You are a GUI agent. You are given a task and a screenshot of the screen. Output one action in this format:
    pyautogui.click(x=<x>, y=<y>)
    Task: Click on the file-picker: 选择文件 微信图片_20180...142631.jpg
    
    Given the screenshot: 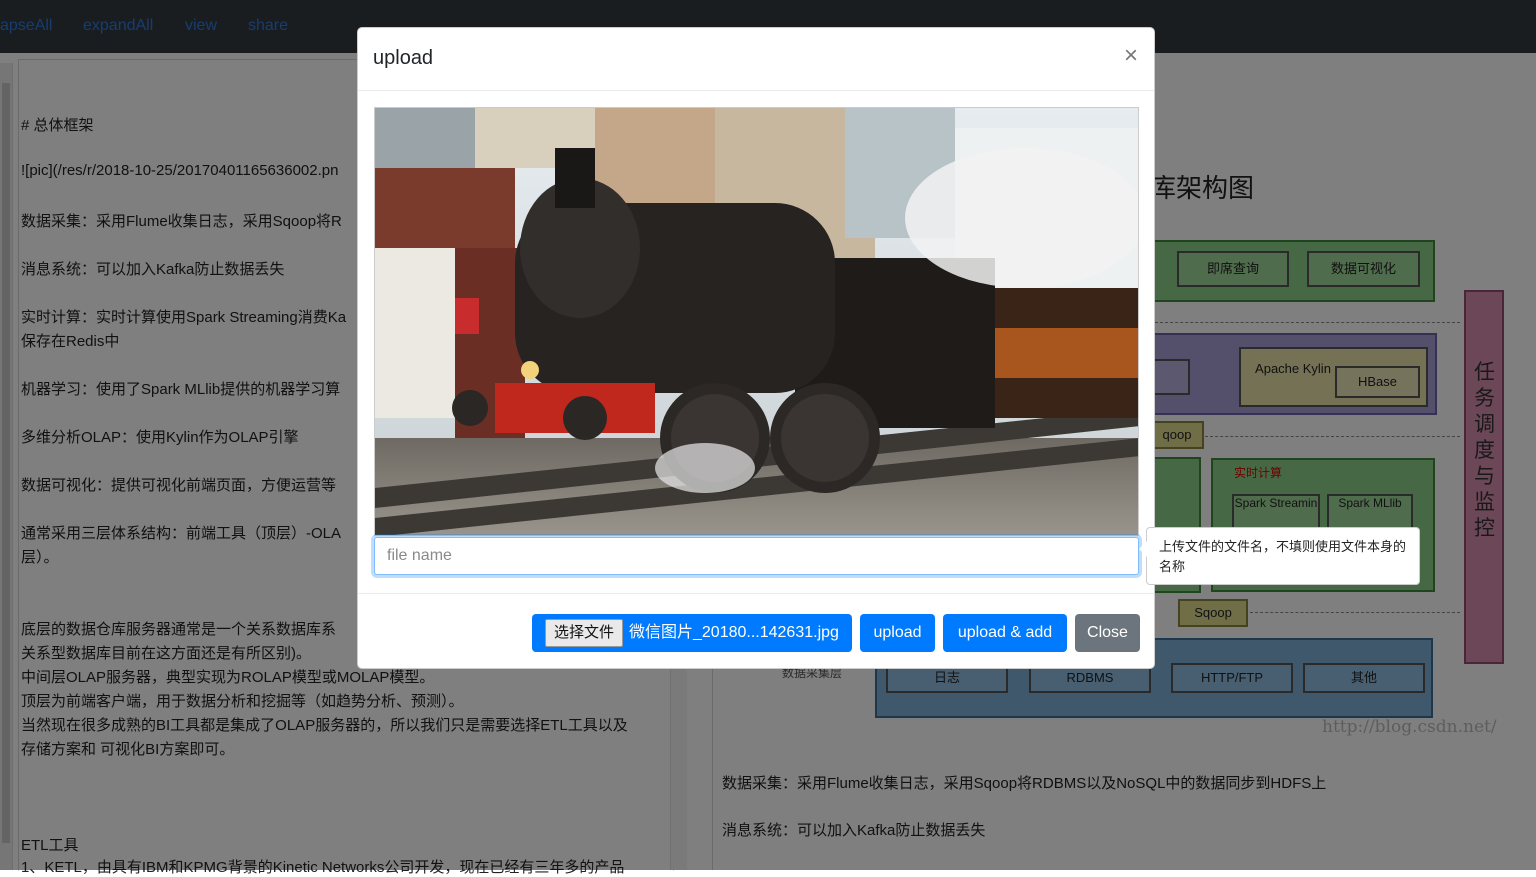 What is the action you would take?
    pyautogui.click(x=692, y=633)
    